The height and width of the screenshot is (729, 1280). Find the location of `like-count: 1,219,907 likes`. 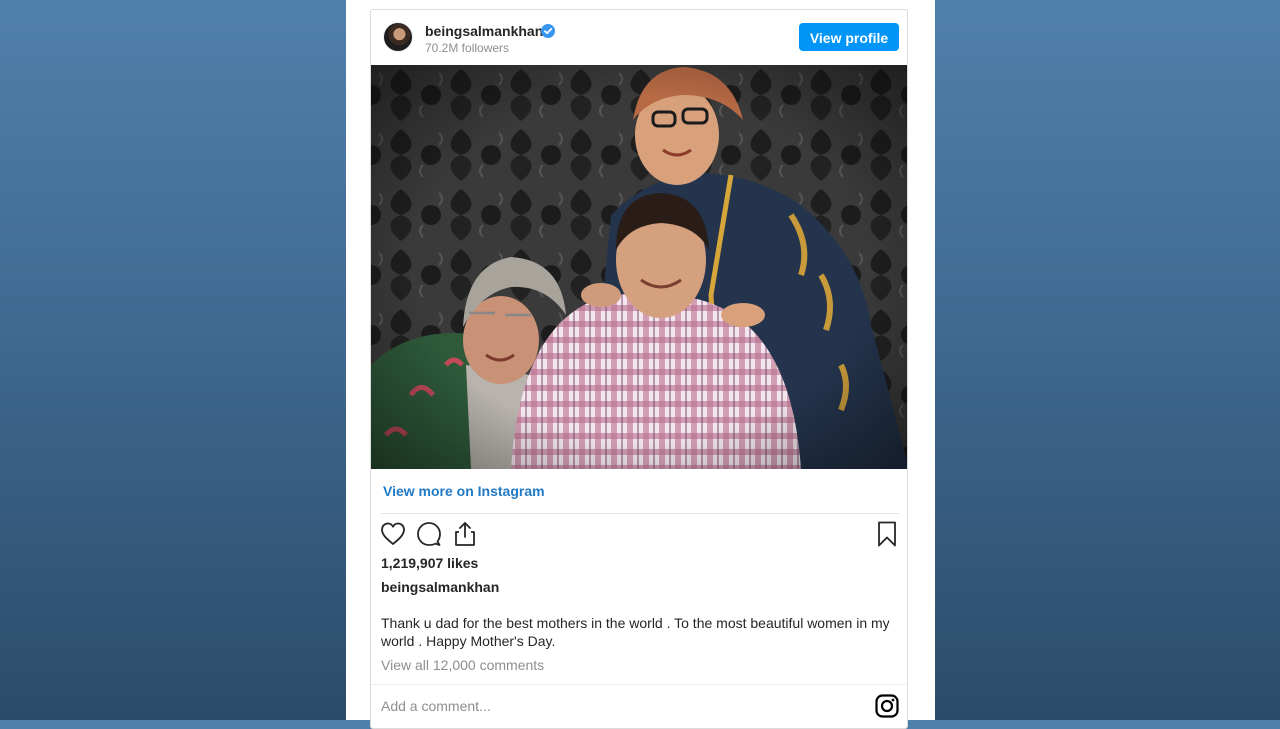

like-count: 1,219,907 likes is located at coordinates (429, 563).